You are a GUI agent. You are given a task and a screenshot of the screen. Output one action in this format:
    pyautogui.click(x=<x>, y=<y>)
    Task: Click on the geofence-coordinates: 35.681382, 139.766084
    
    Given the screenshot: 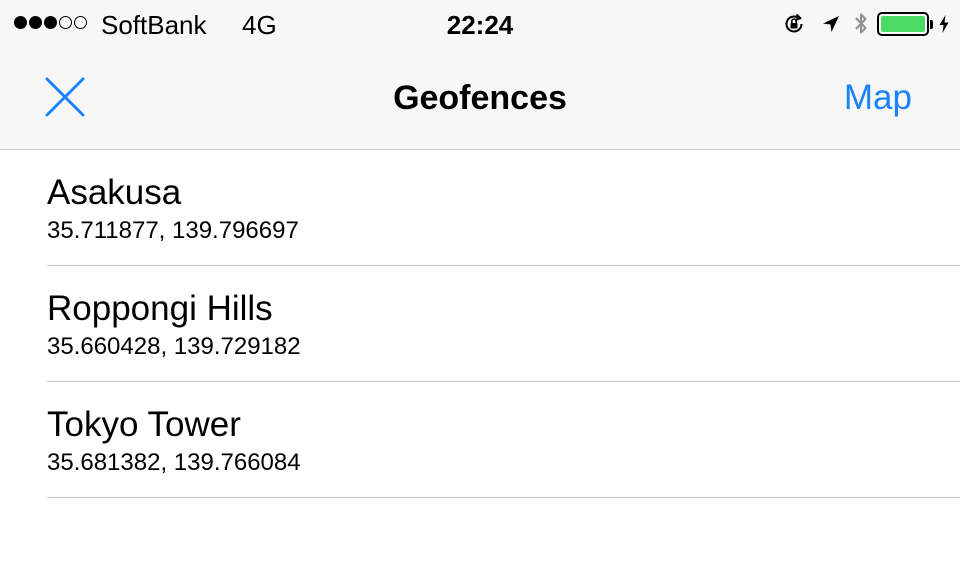 What is the action you would take?
    pyautogui.click(x=174, y=462)
    